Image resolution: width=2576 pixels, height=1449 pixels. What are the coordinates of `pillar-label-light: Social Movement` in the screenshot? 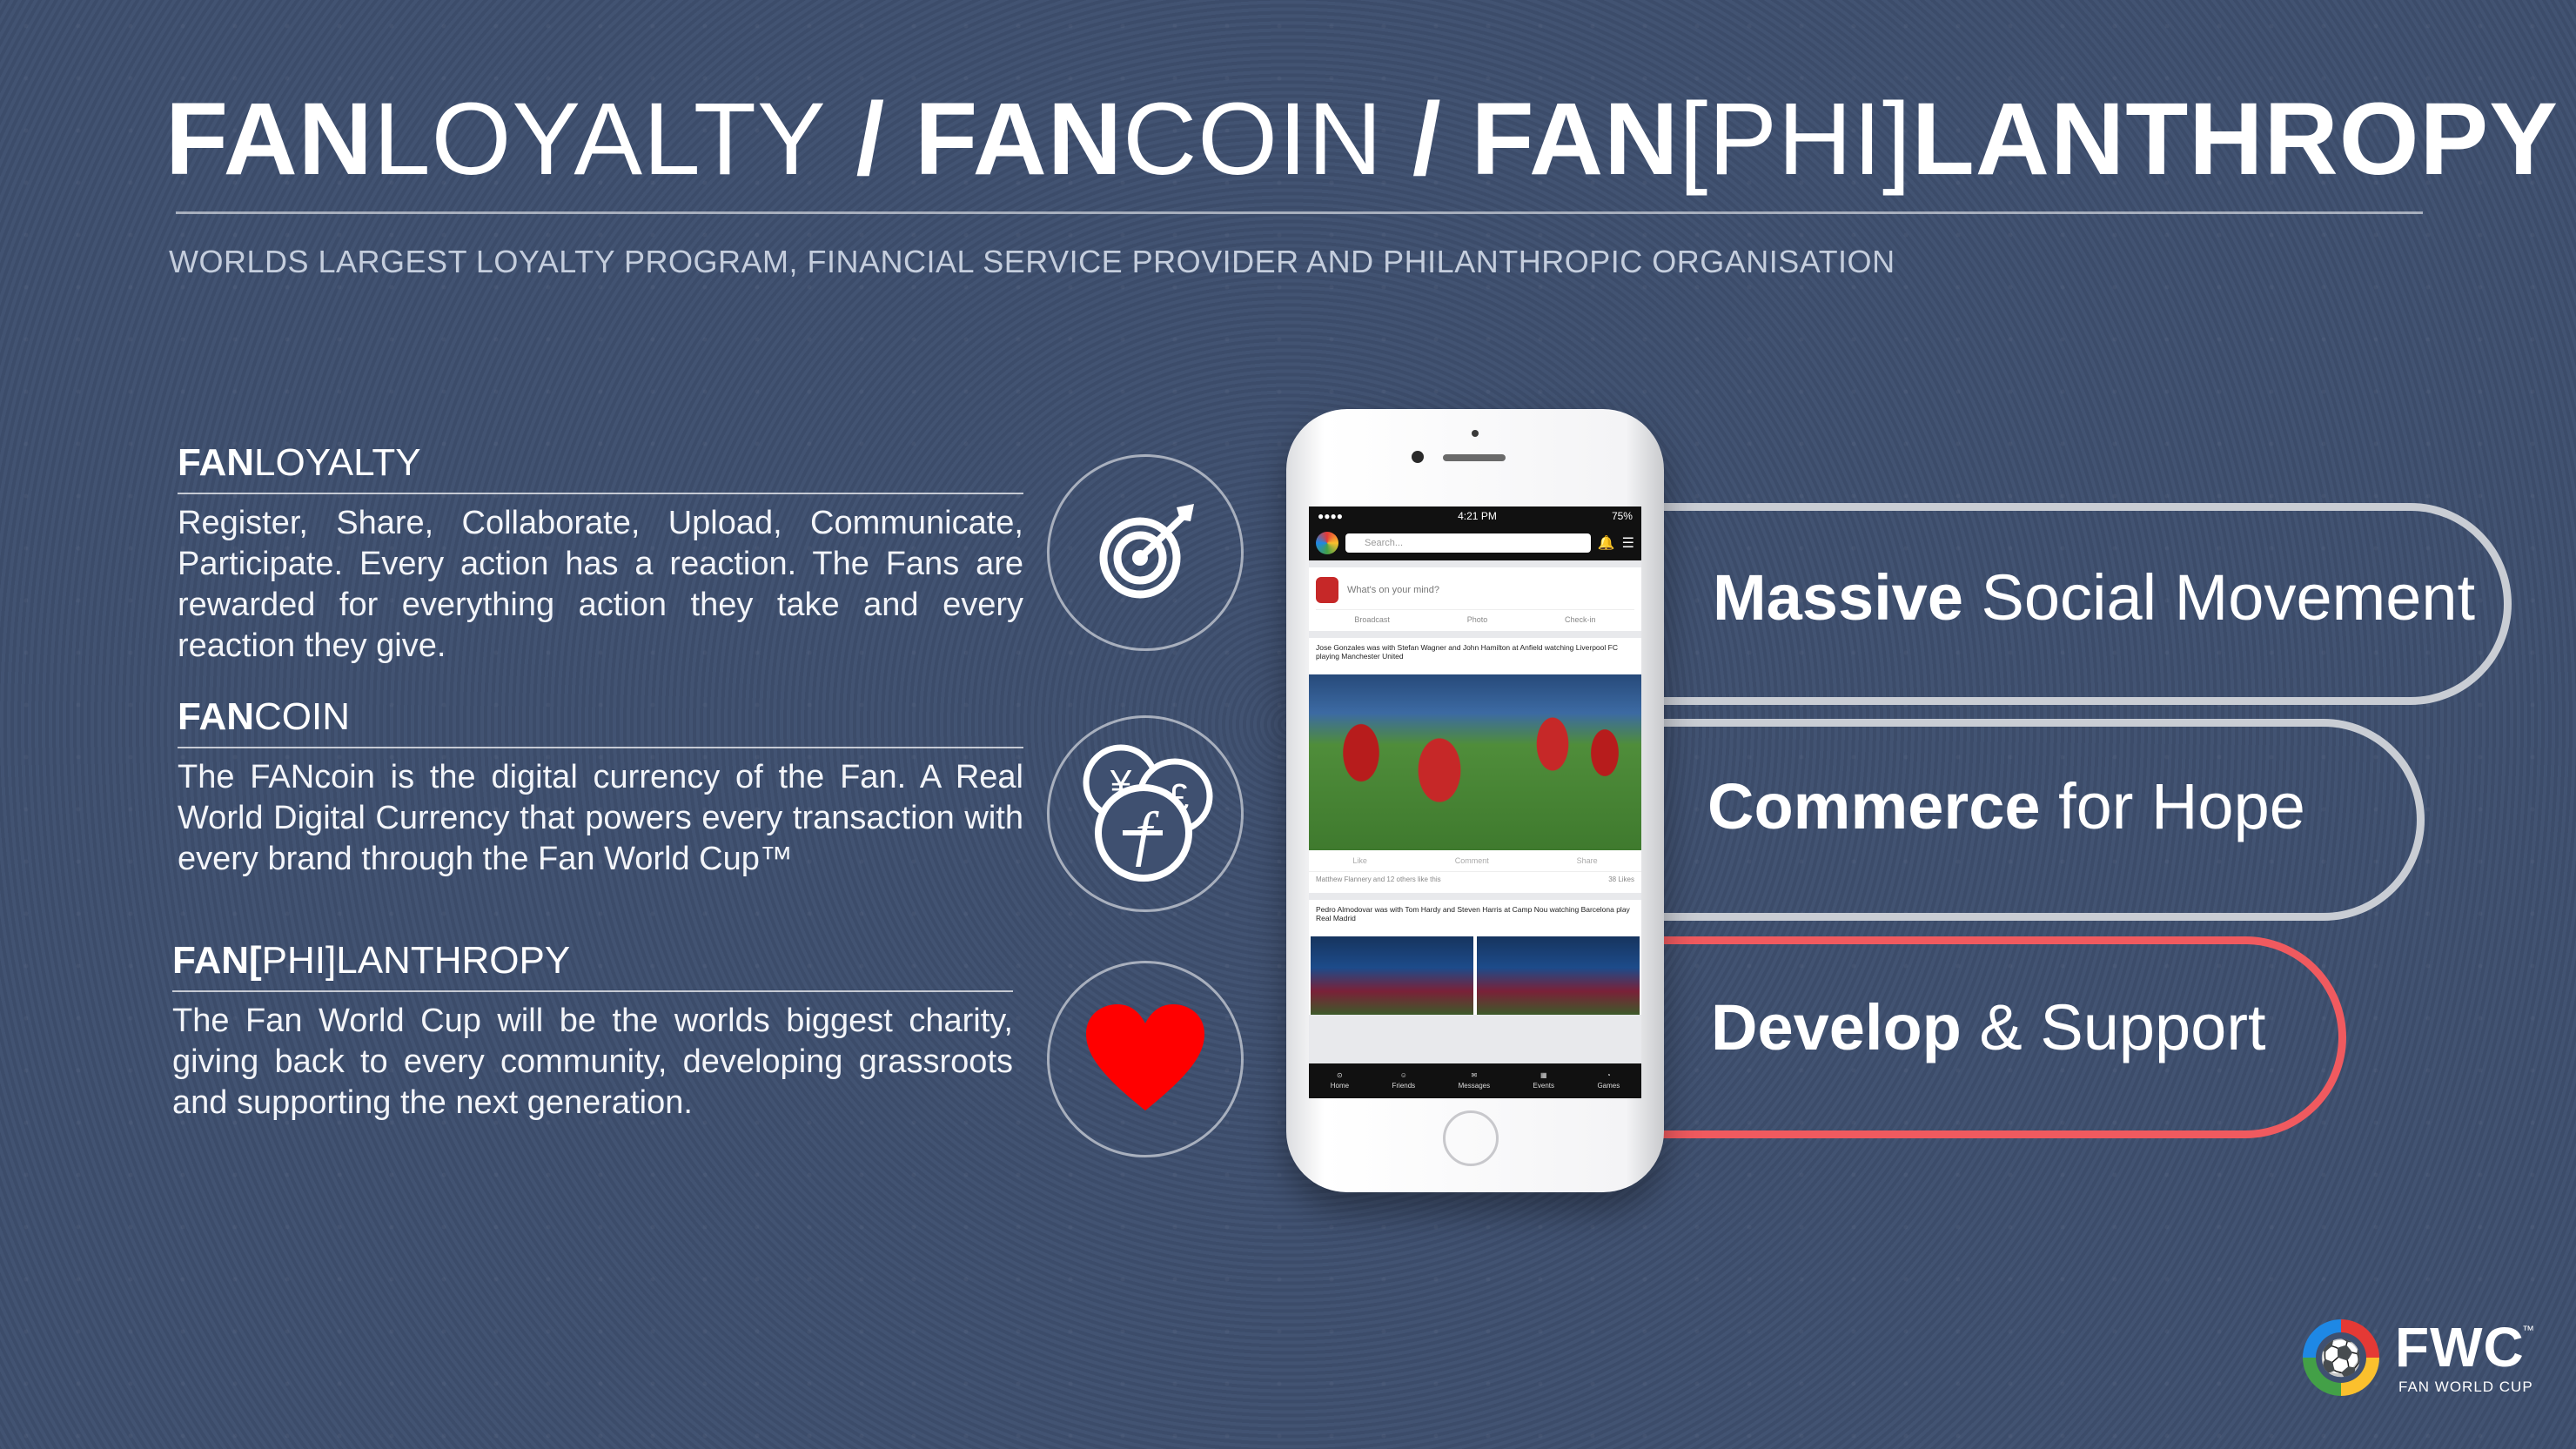 It's located at (2219, 597).